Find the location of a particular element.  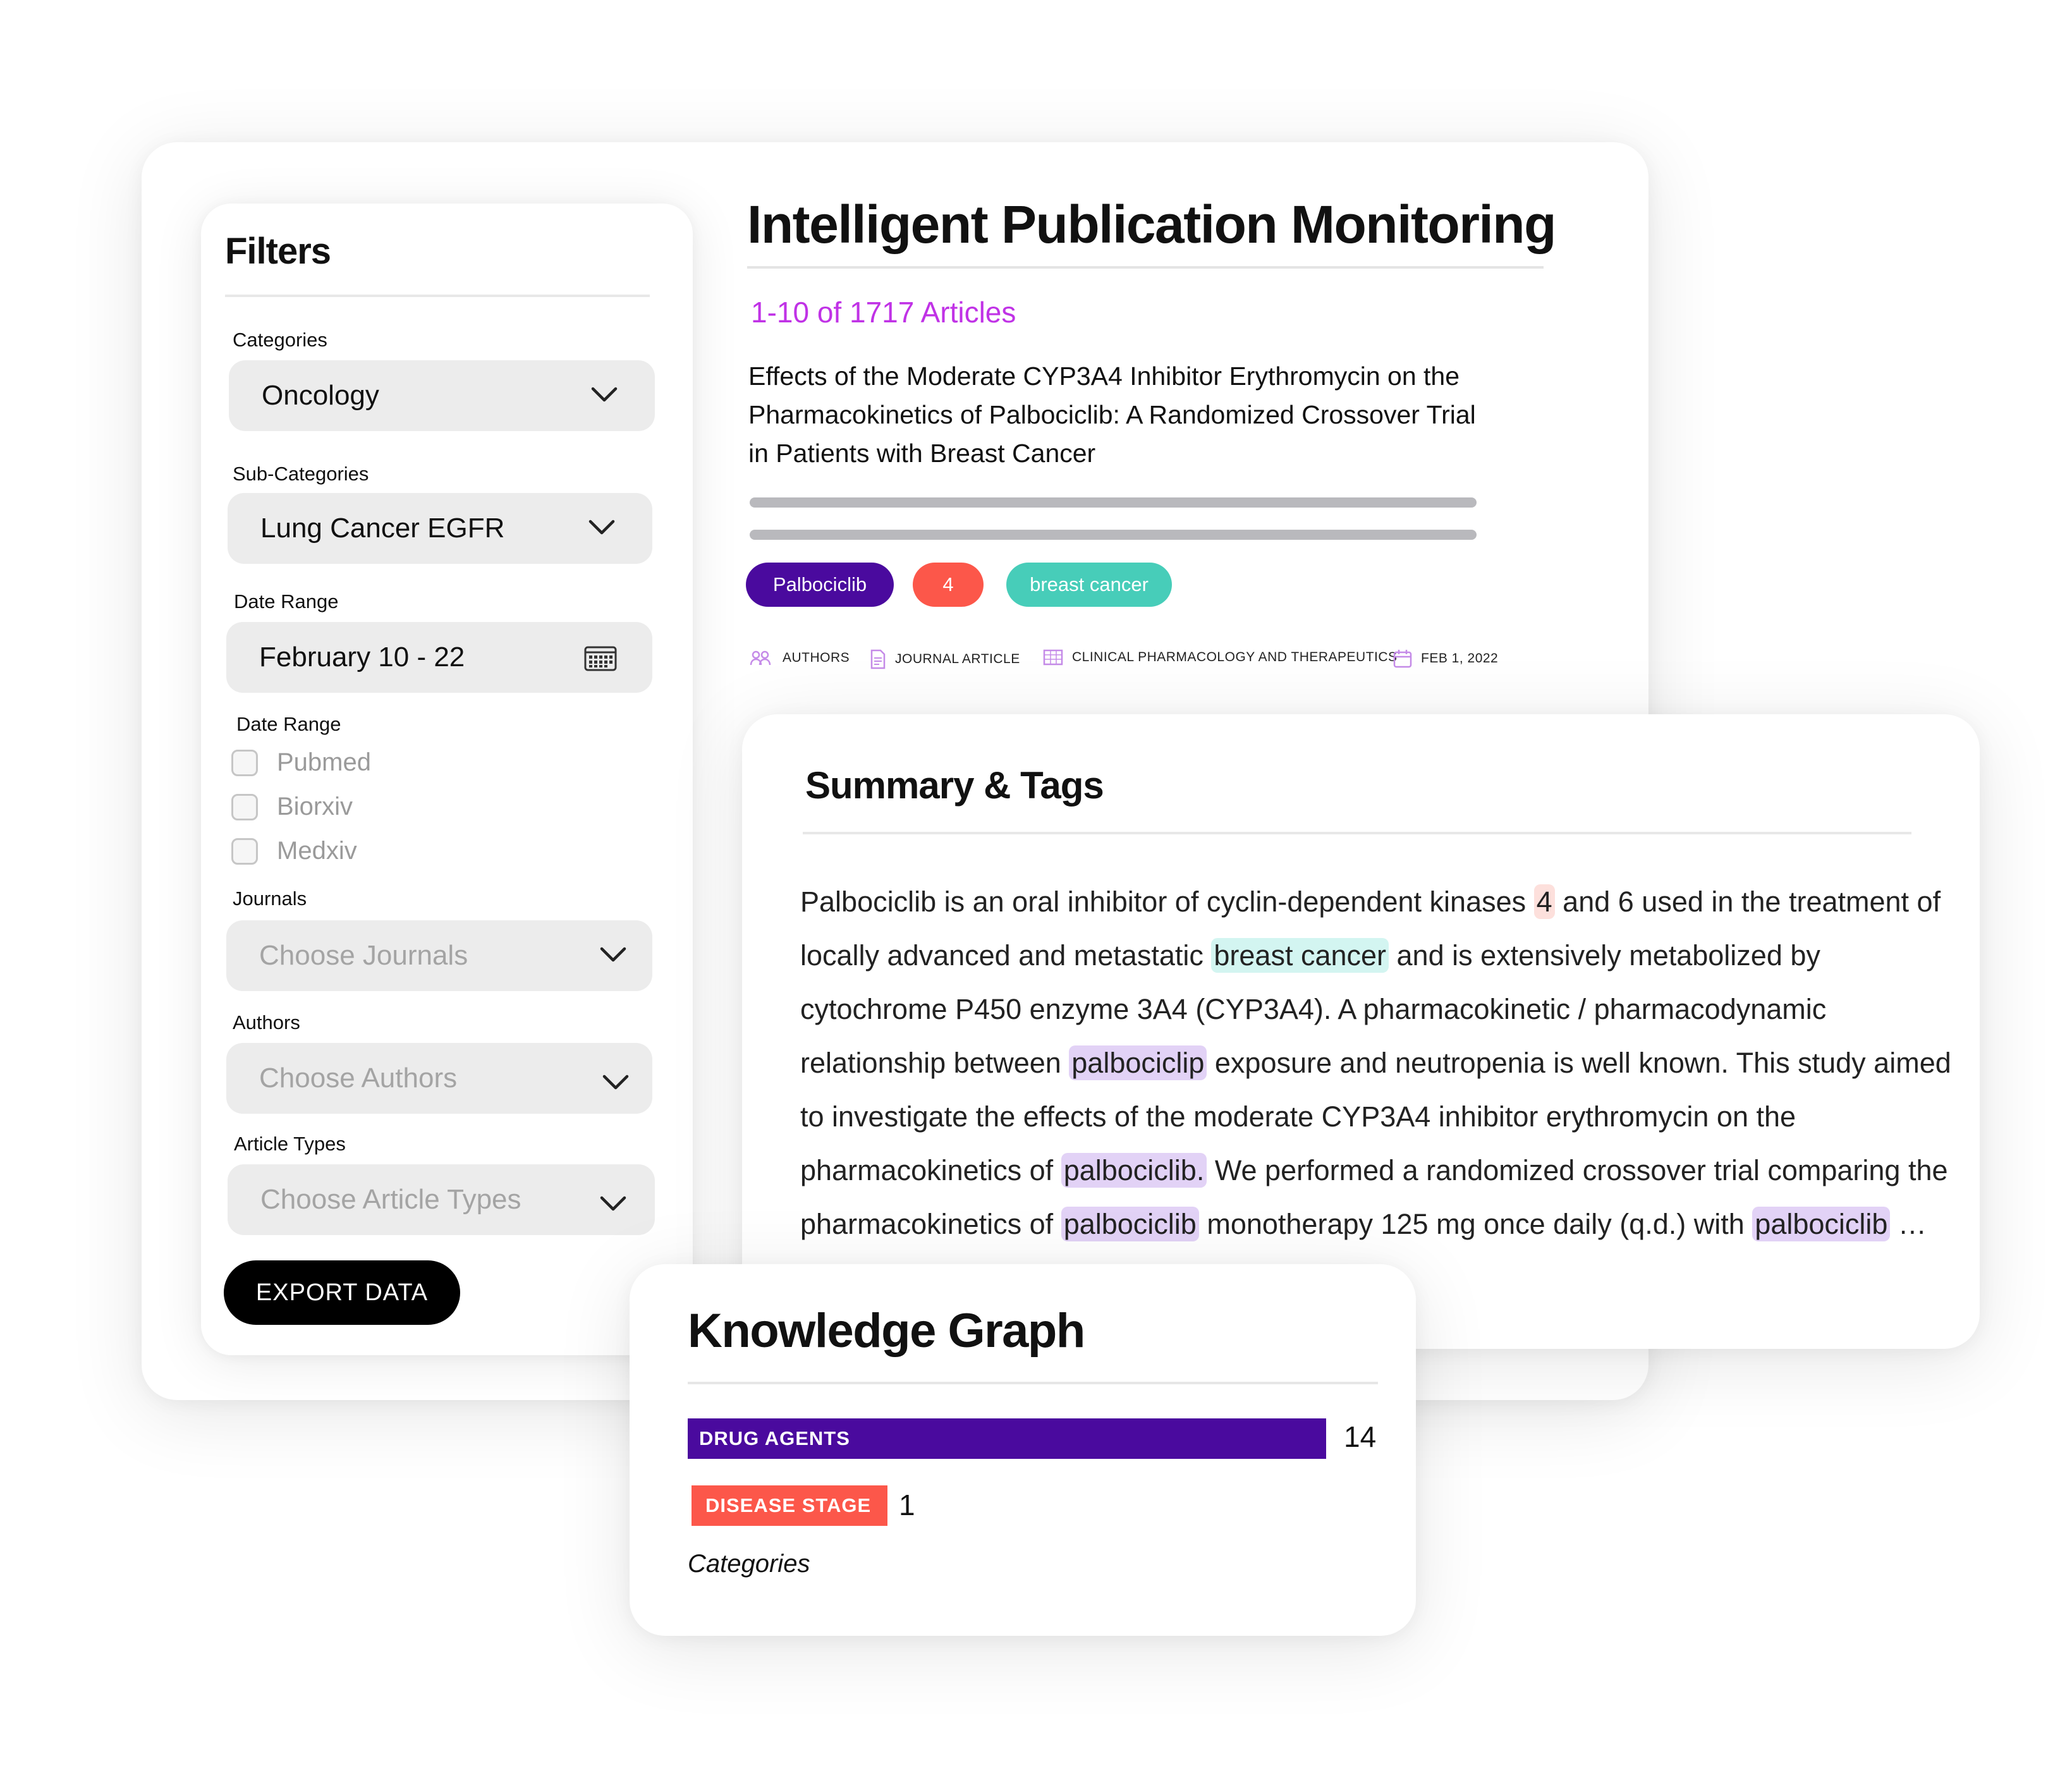

kg-bar-disease-stage: DISEASE STAGE is located at coordinates (789, 1505).